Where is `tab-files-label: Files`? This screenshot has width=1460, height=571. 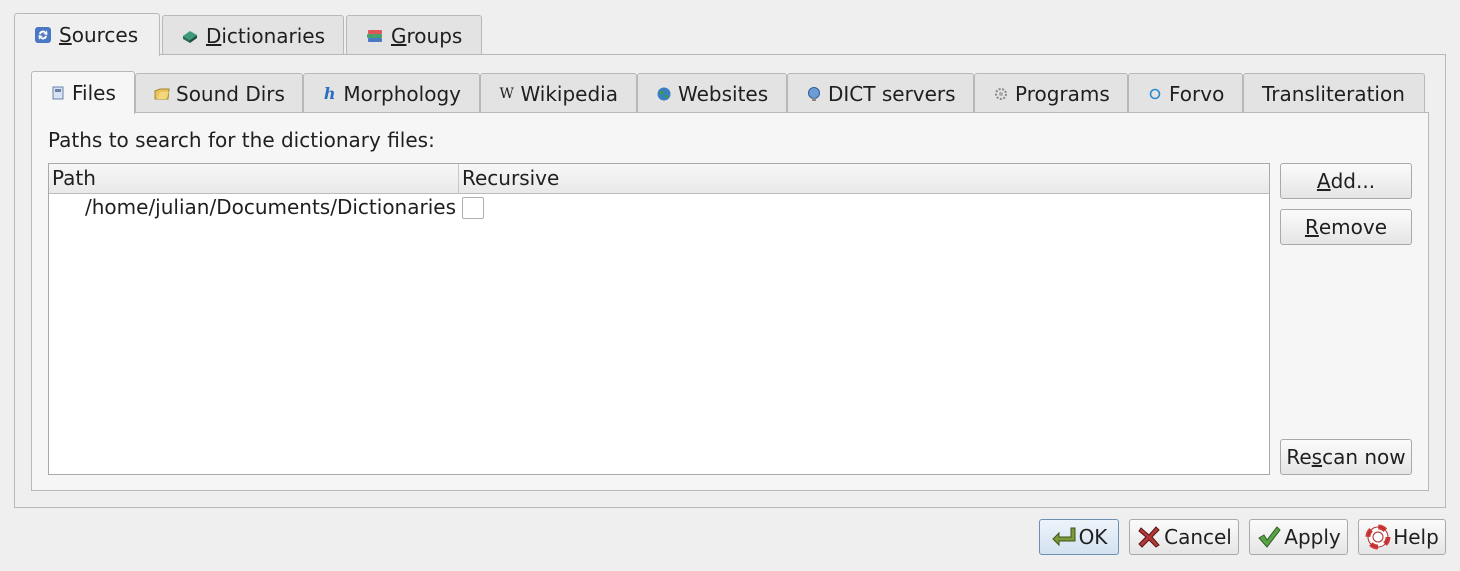
tab-files-label: Files is located at coordinates (94, 93).